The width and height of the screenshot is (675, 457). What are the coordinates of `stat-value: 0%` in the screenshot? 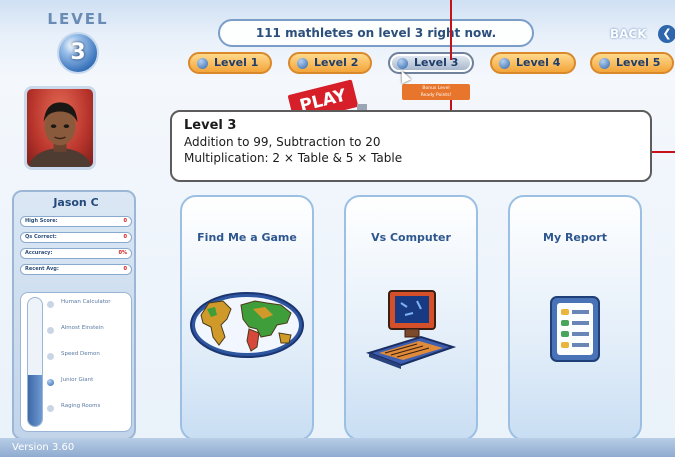 It's located at (123, 253).